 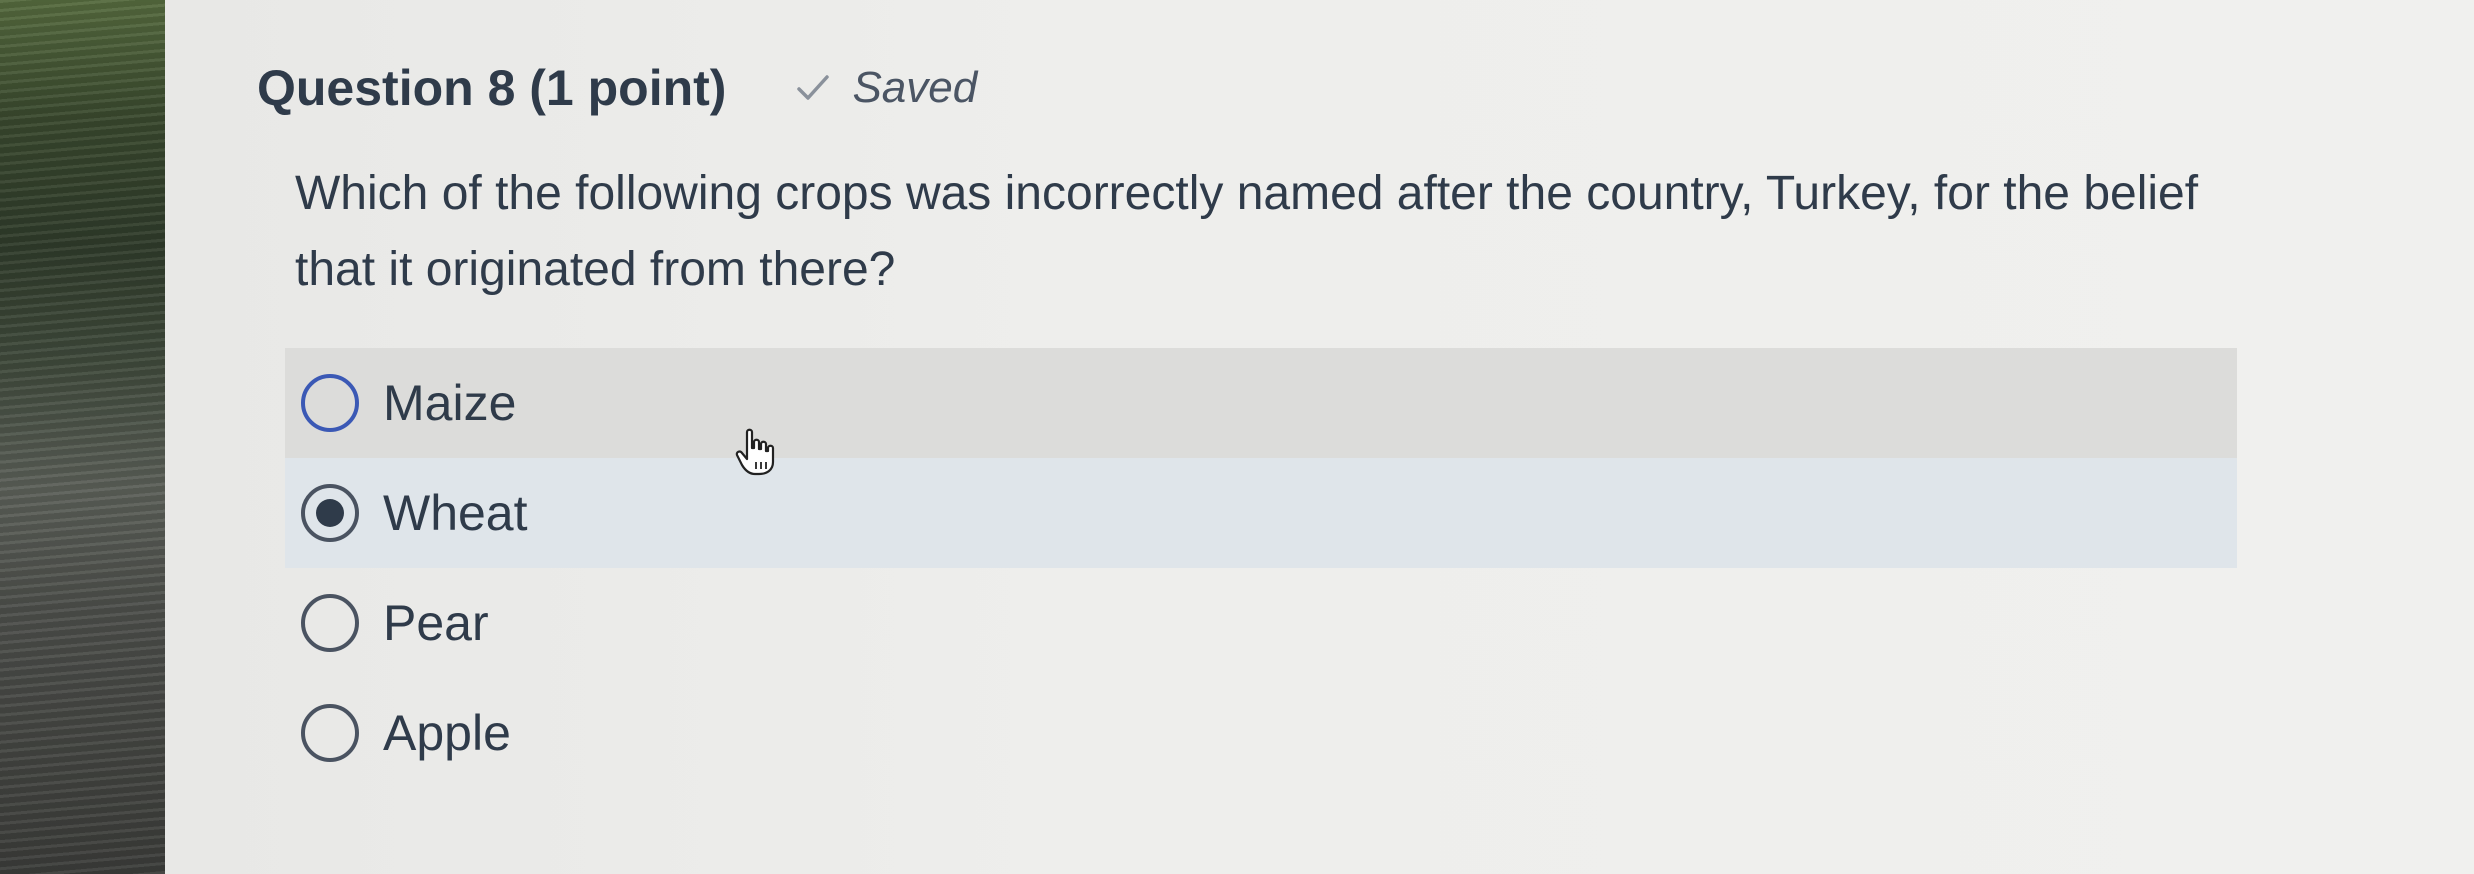 What do you see at coordinates (1261, 733) in the screenshot?
I see `option-apple: Apple` at bounding box center [1261, 733].